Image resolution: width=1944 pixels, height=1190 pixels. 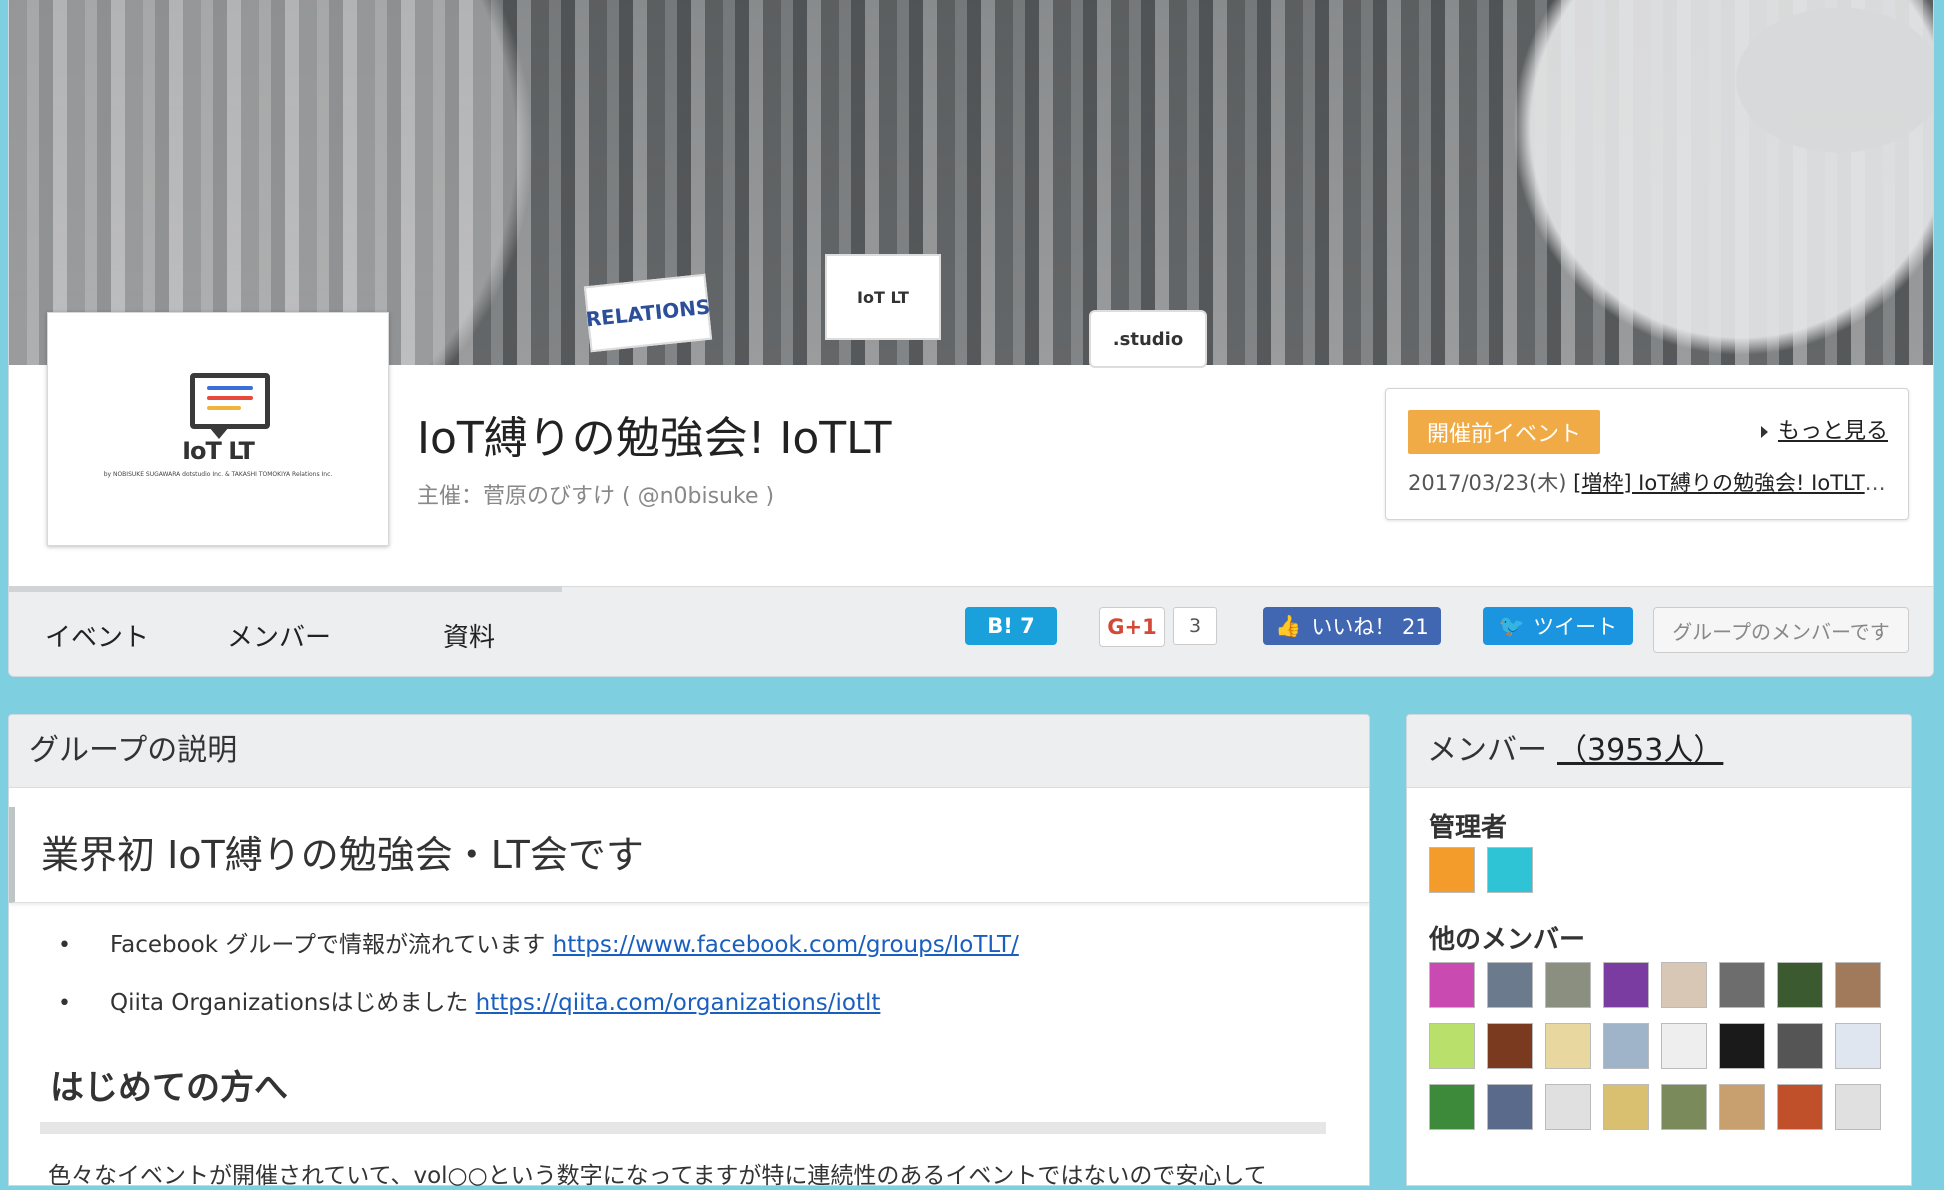 I want to click on twitter-bird-icon: 🐦, so click(x=1512, y=625).